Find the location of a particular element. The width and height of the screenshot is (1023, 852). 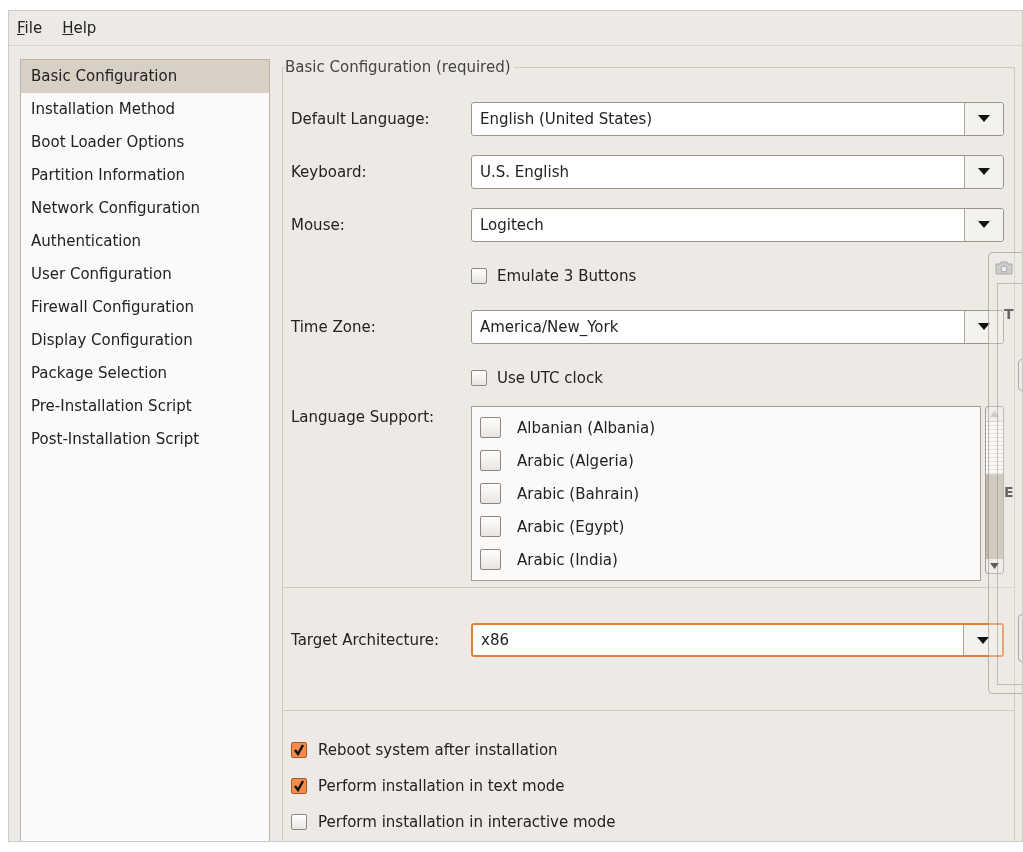

list-checkbox: Arabic (Egypt) is located at coordinates (726, 526).